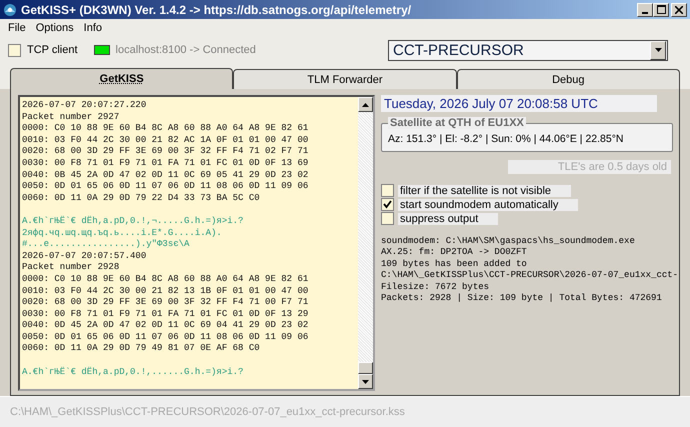 This screenshot has height=427, width=690. Describe the element at coordinates (506, 139) in the screenshot. I see `satellite-position: Az: 151.3° | El: -8.2° | Sun: 0% | 44.06°E | 22.85°N` at that location.